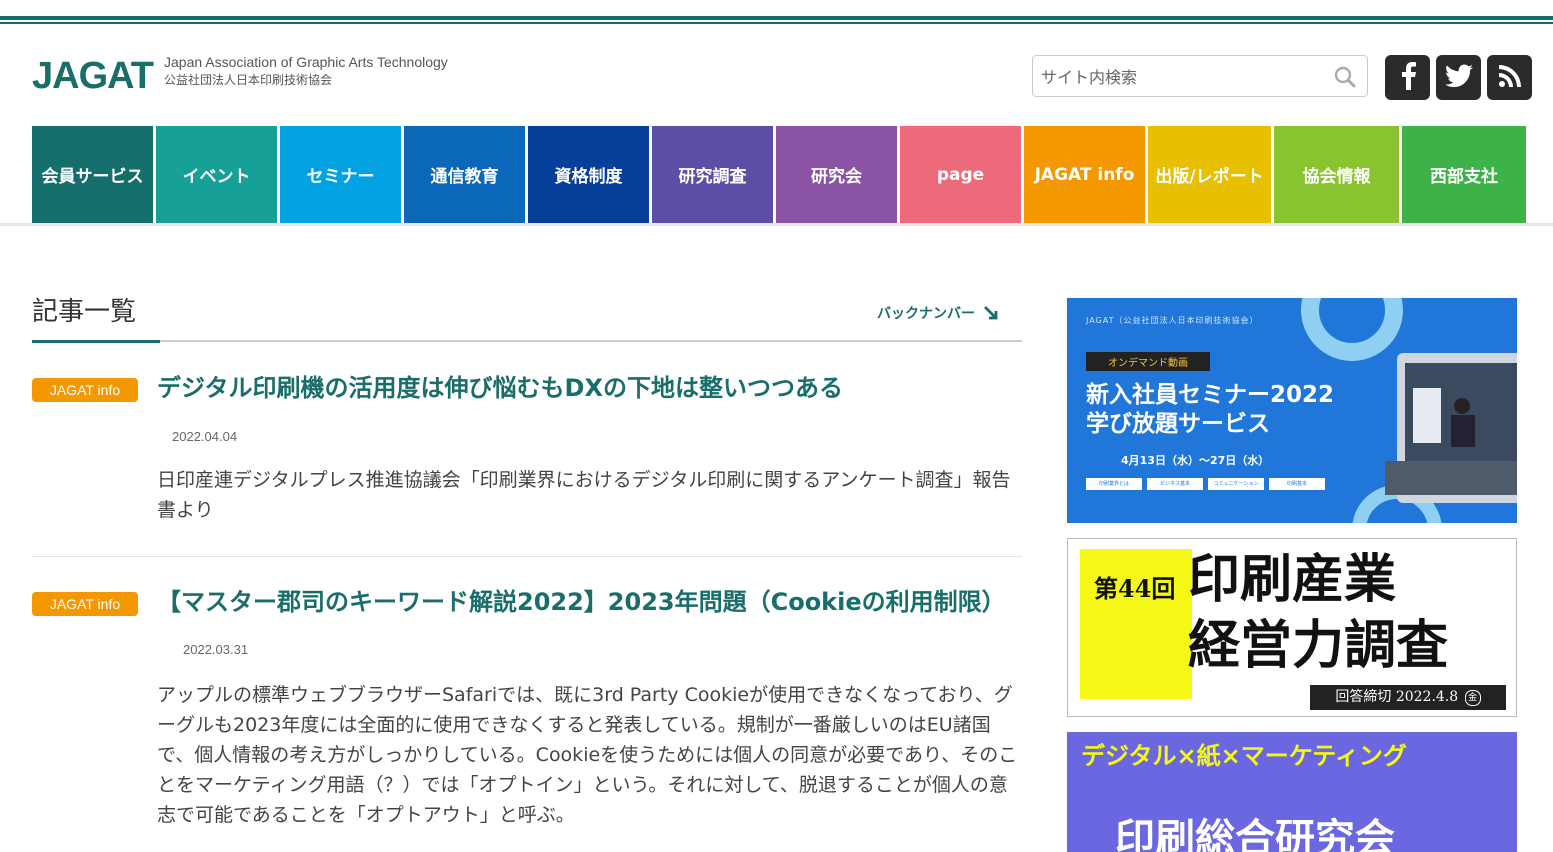 The image size is (1553, 852). I want to click on banner-deadline-text: 回答締切 2022.4.8, so click(1397, 697).